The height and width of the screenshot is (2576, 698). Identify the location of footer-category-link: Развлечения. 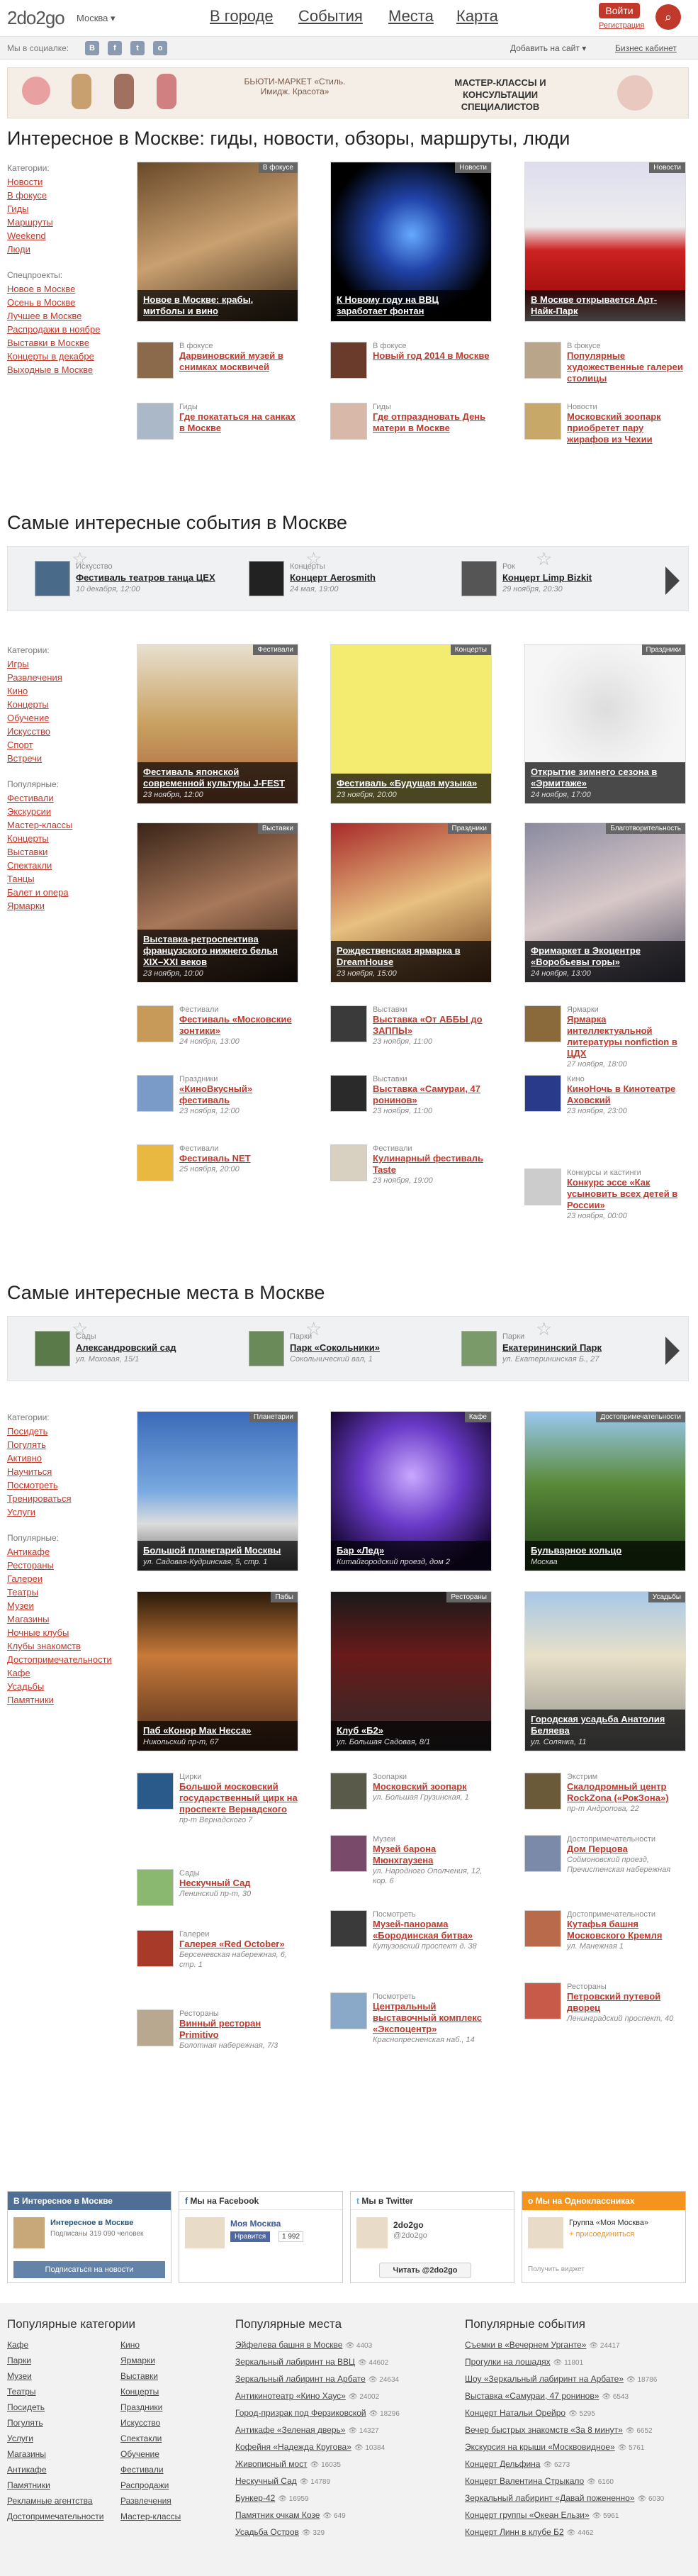
(145, 2501).